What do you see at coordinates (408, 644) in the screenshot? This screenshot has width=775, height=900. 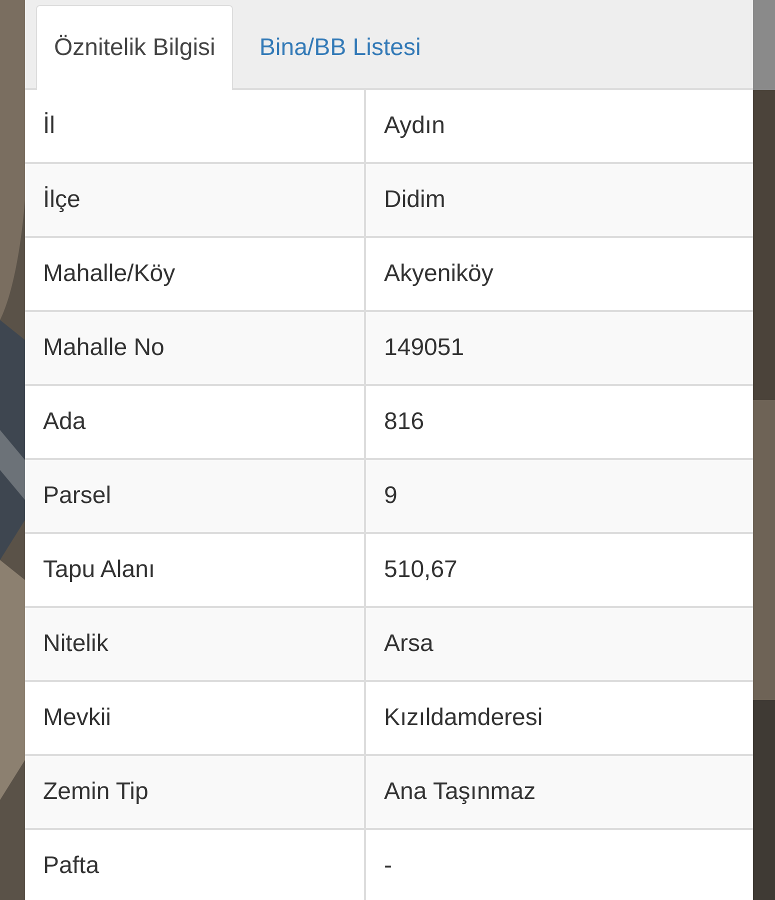 I see `value-cell-text: Arsa` at bounding box center [408, 644].